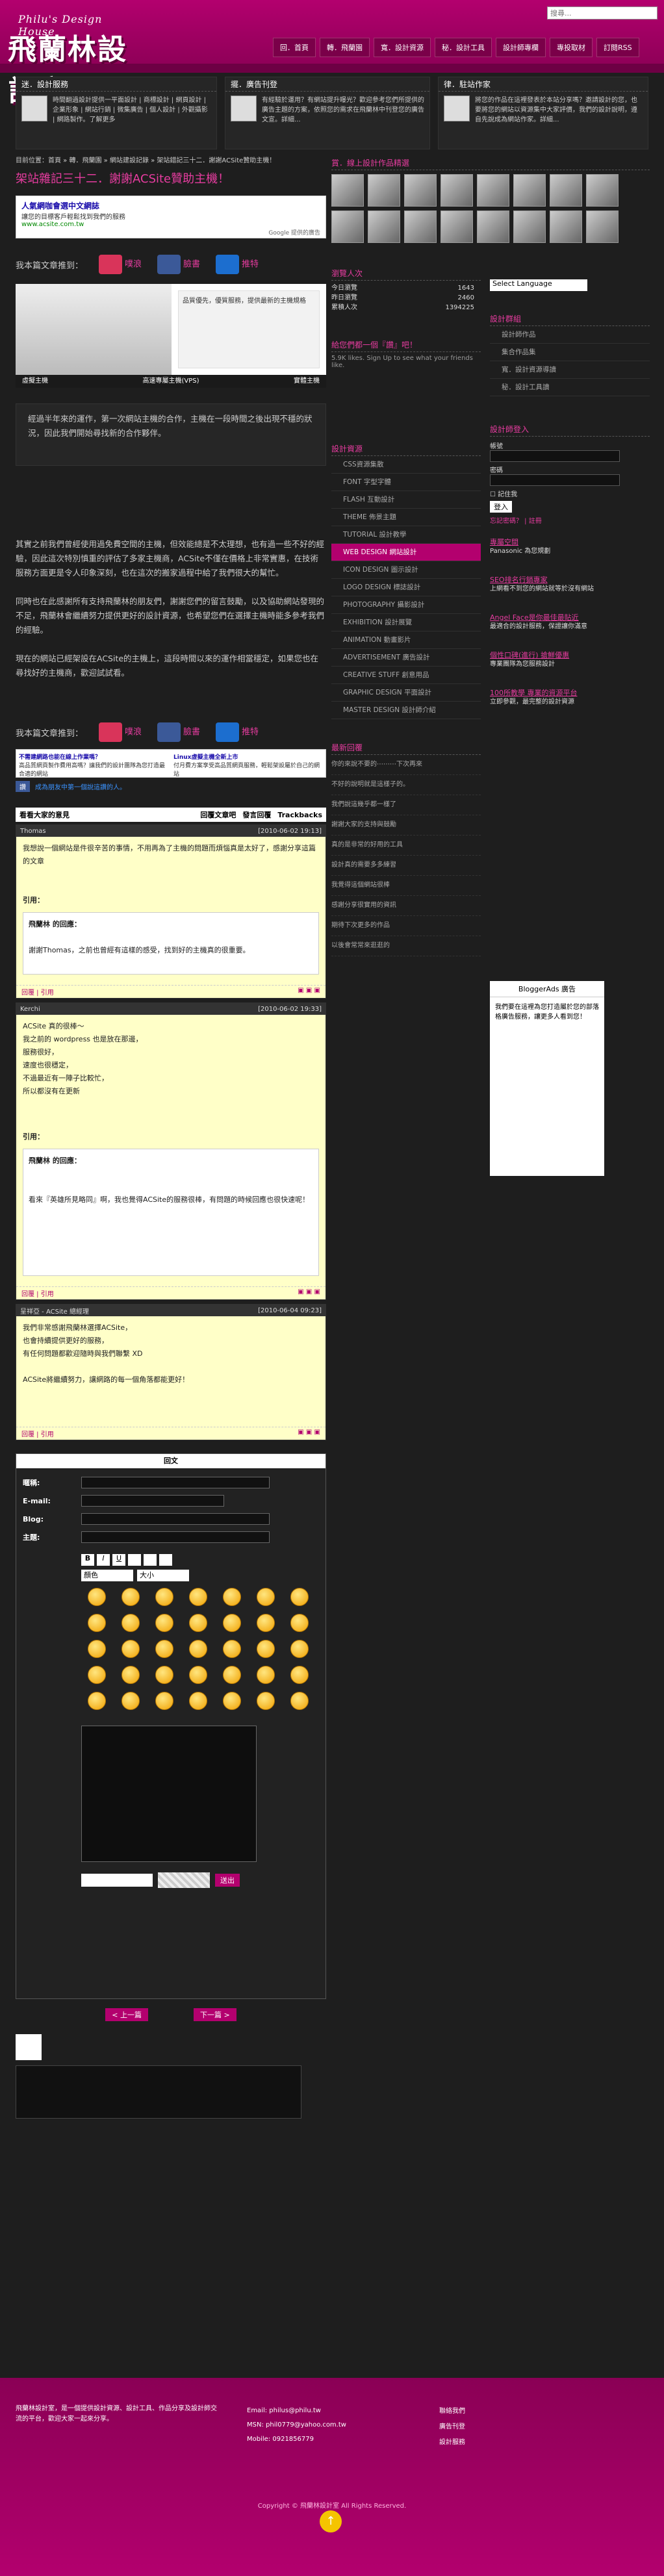  I want to click on nav-home: 回．首頁, so click(294, 47).